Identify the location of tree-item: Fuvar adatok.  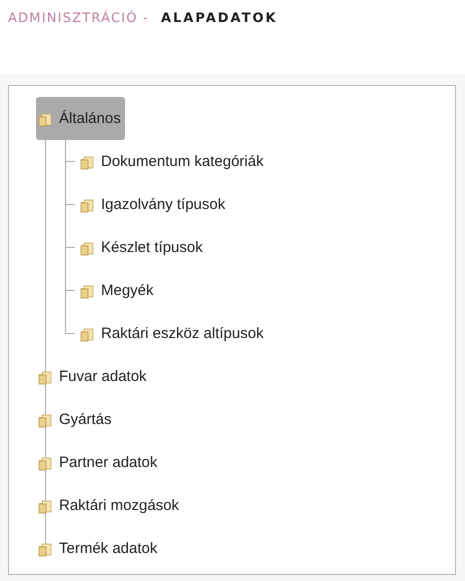
(93, 376).